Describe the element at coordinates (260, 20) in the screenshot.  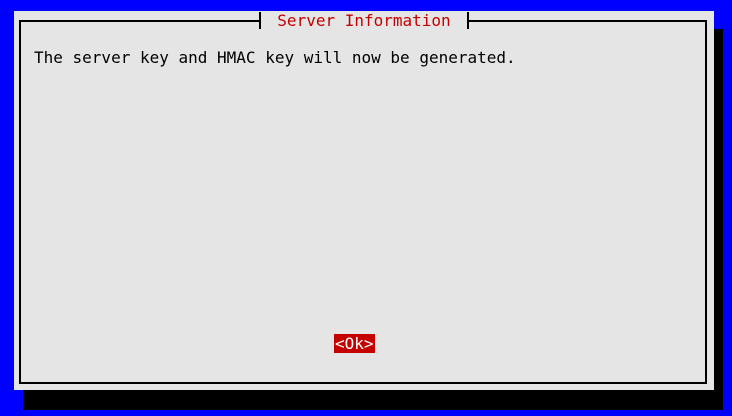
I see `title-bracket-left` at that location.